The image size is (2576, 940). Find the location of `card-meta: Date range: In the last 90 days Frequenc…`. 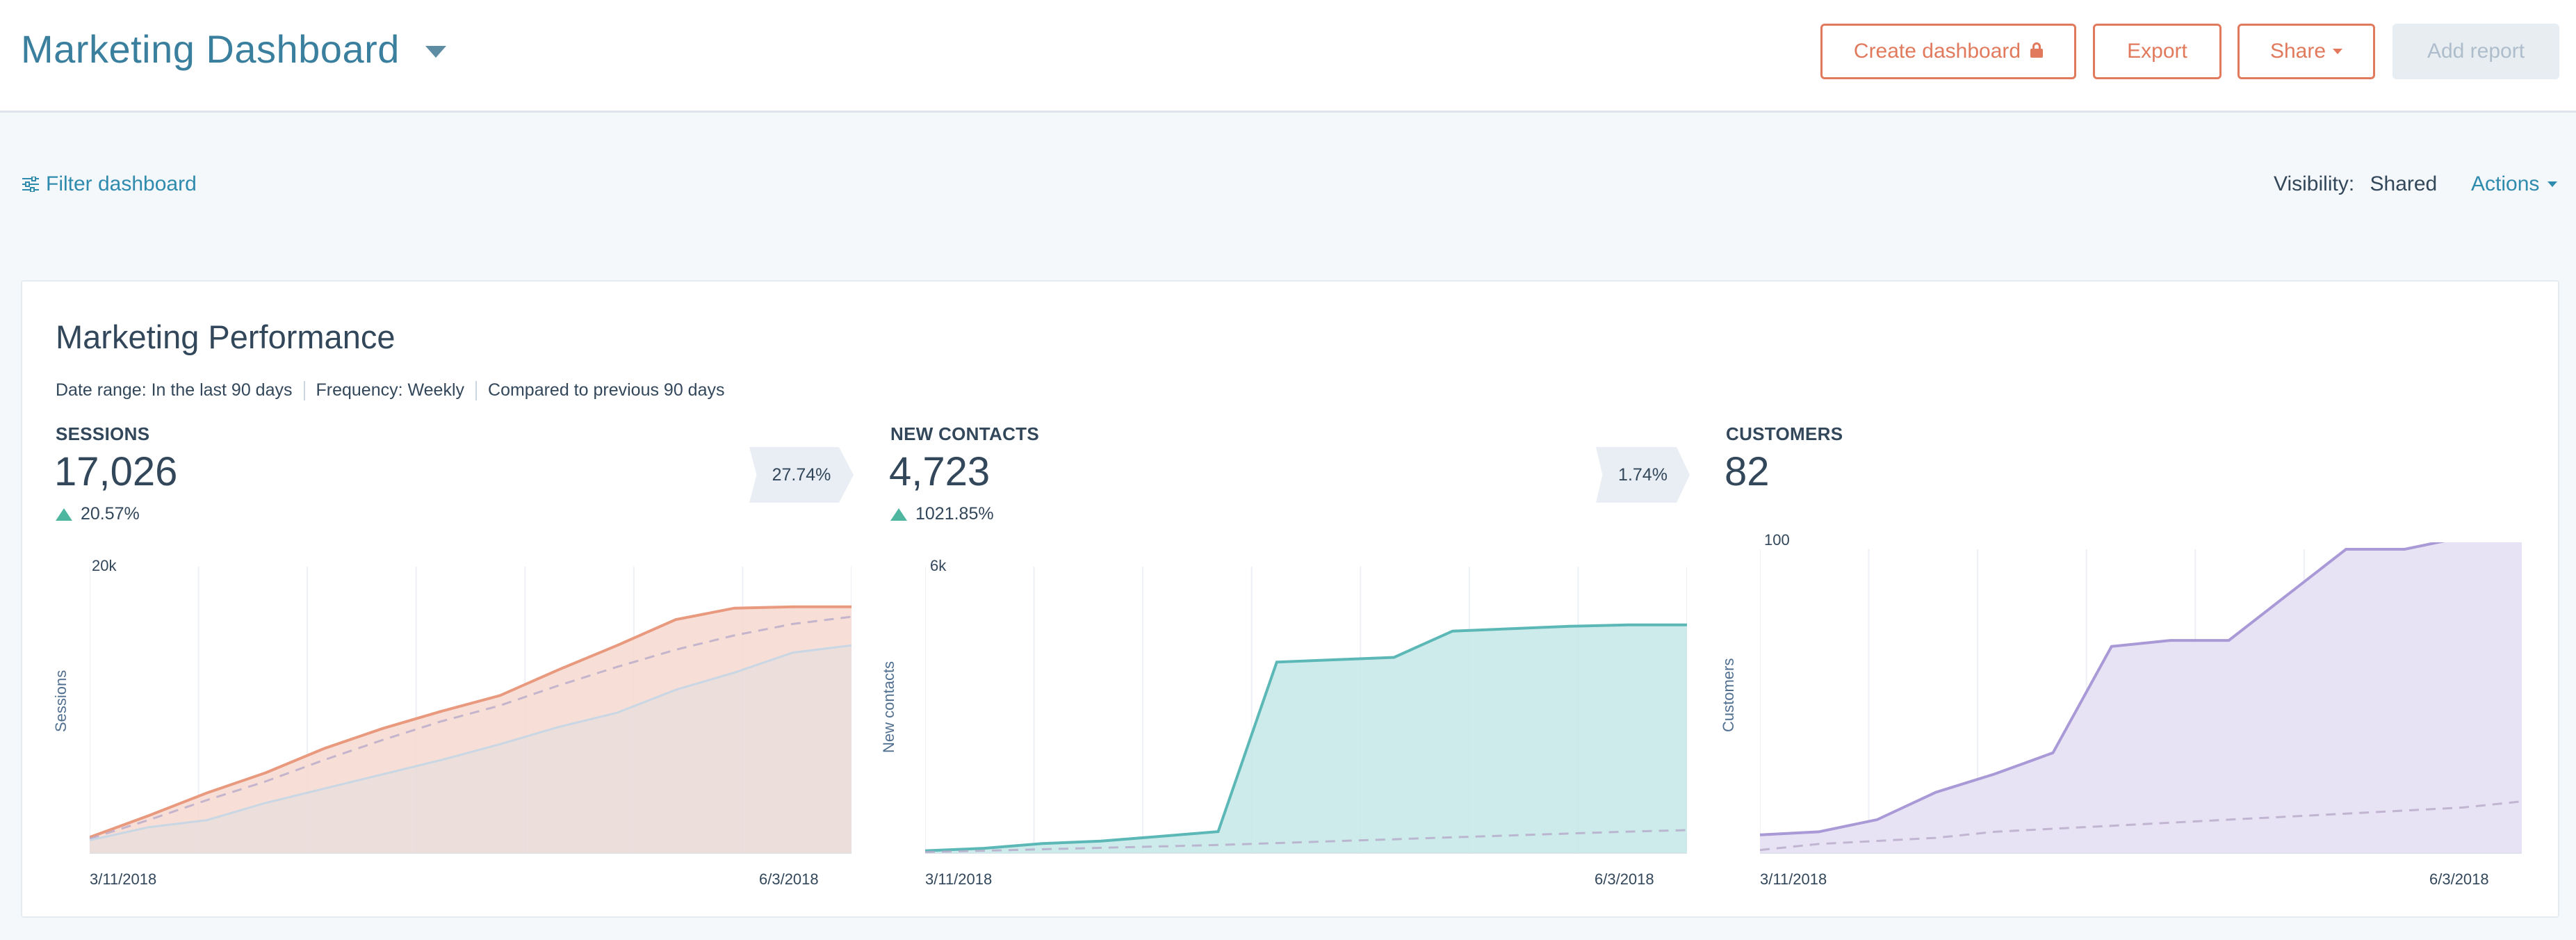

card-meta: Date range: In the last 90 days Frequenc… is located at coordinates (390, 390).